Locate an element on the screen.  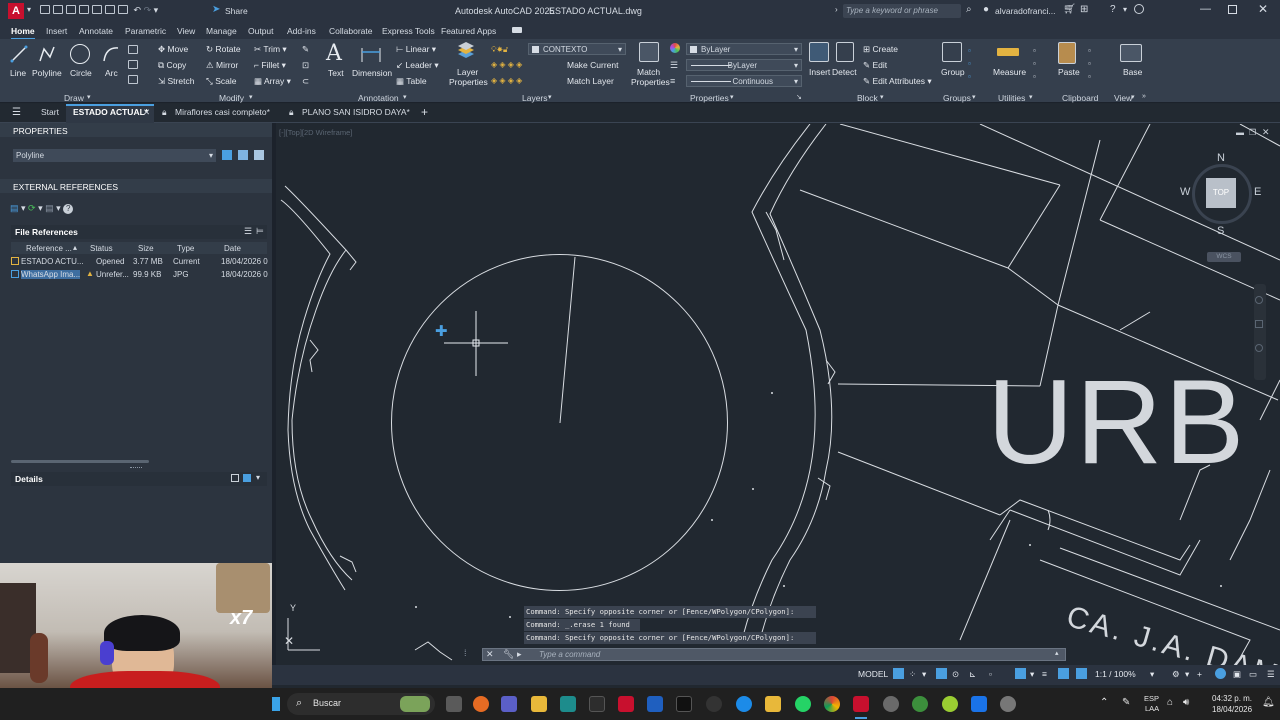
language-indicator-2: LAA is located at coordinates (1152, 708).